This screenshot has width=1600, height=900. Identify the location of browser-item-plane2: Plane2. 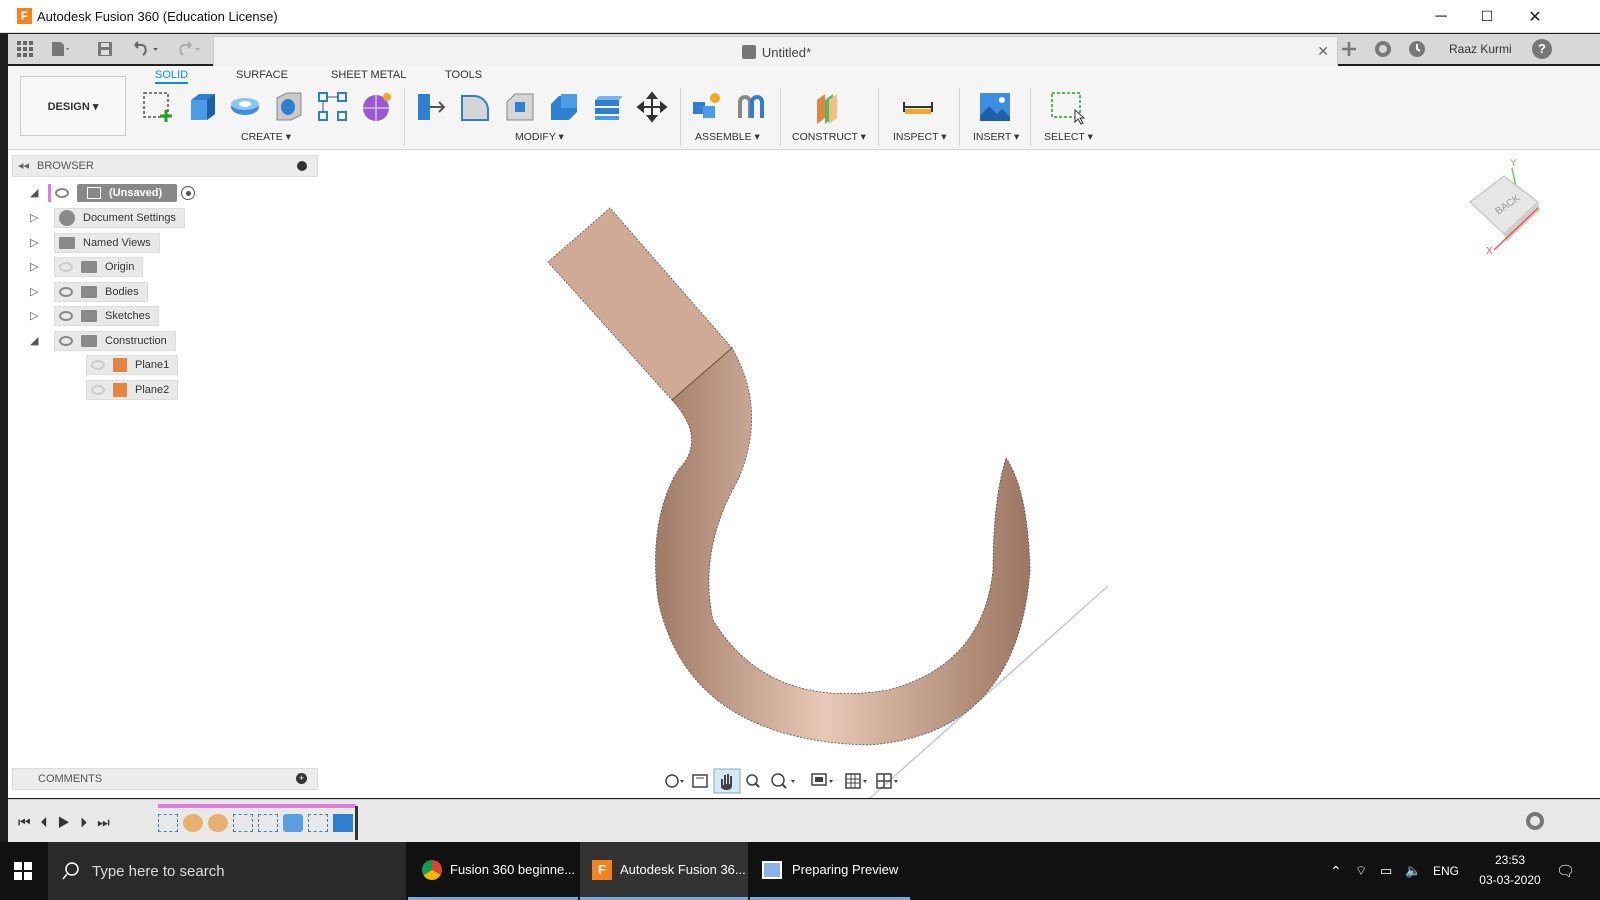
(175, 389).